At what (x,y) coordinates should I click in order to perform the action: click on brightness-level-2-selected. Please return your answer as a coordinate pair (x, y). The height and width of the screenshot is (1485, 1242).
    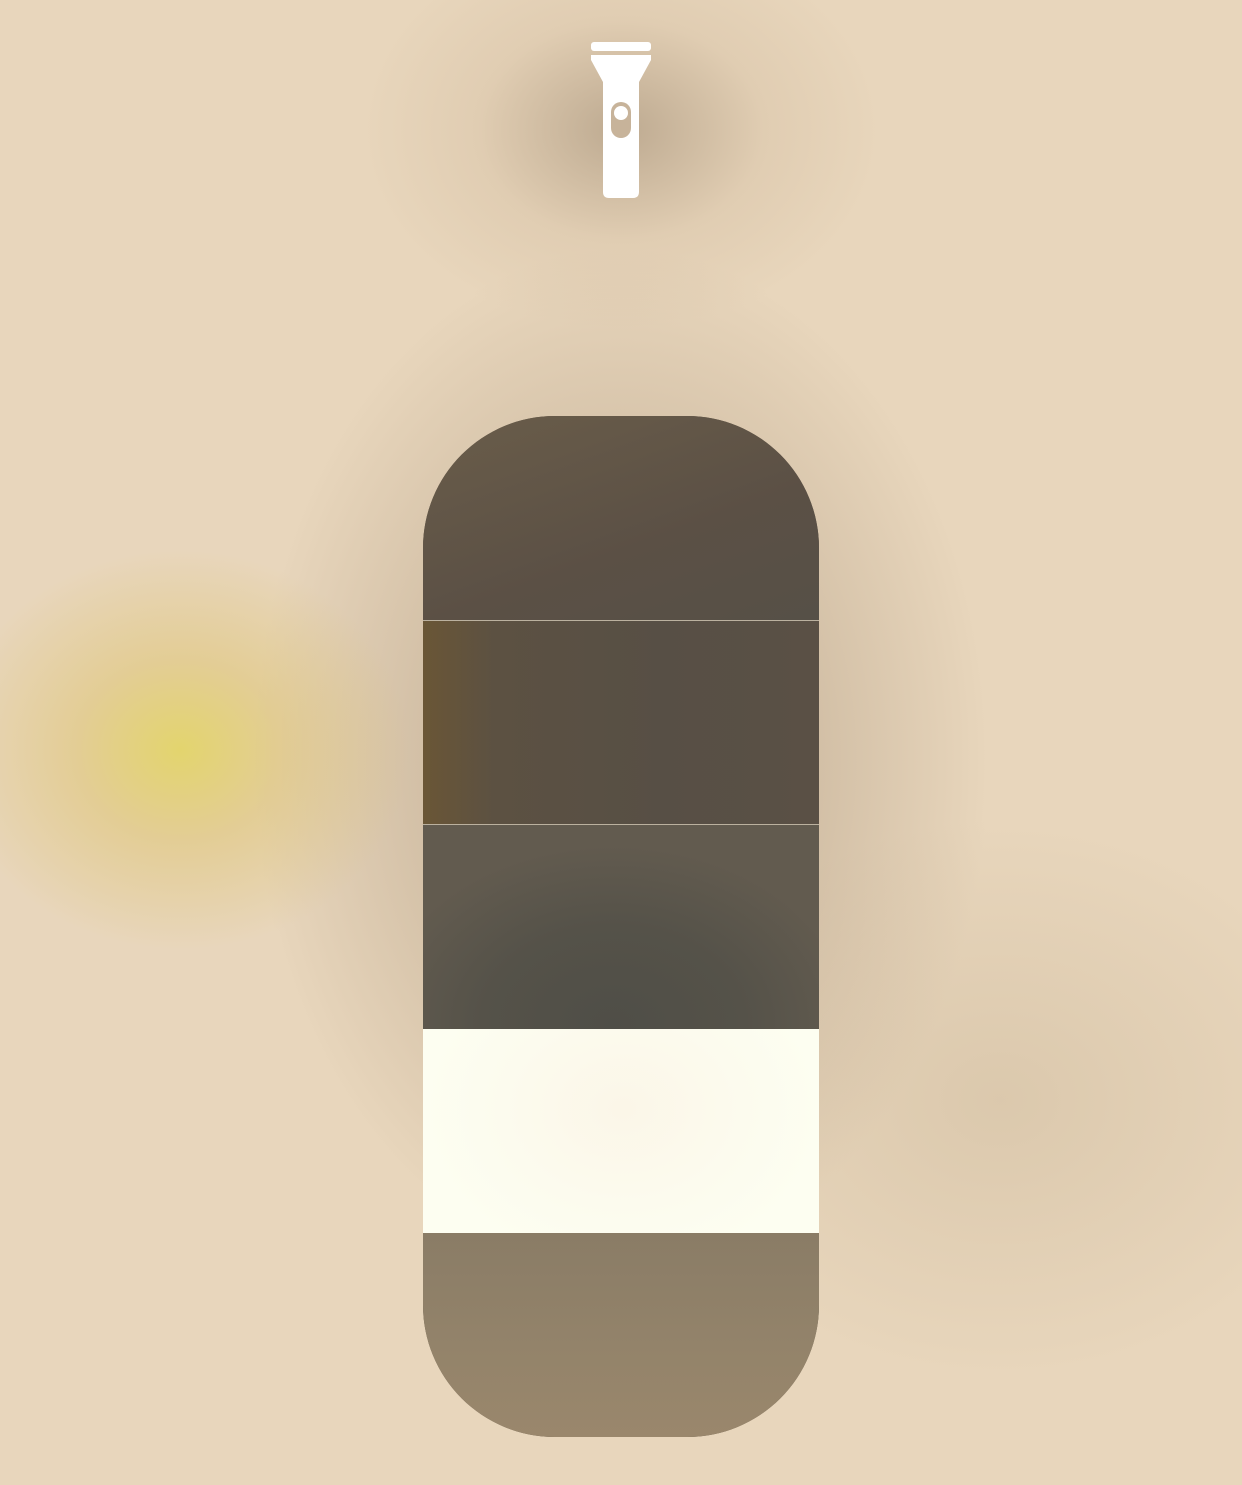
    Looking at the image, I should click on (621, 1131).